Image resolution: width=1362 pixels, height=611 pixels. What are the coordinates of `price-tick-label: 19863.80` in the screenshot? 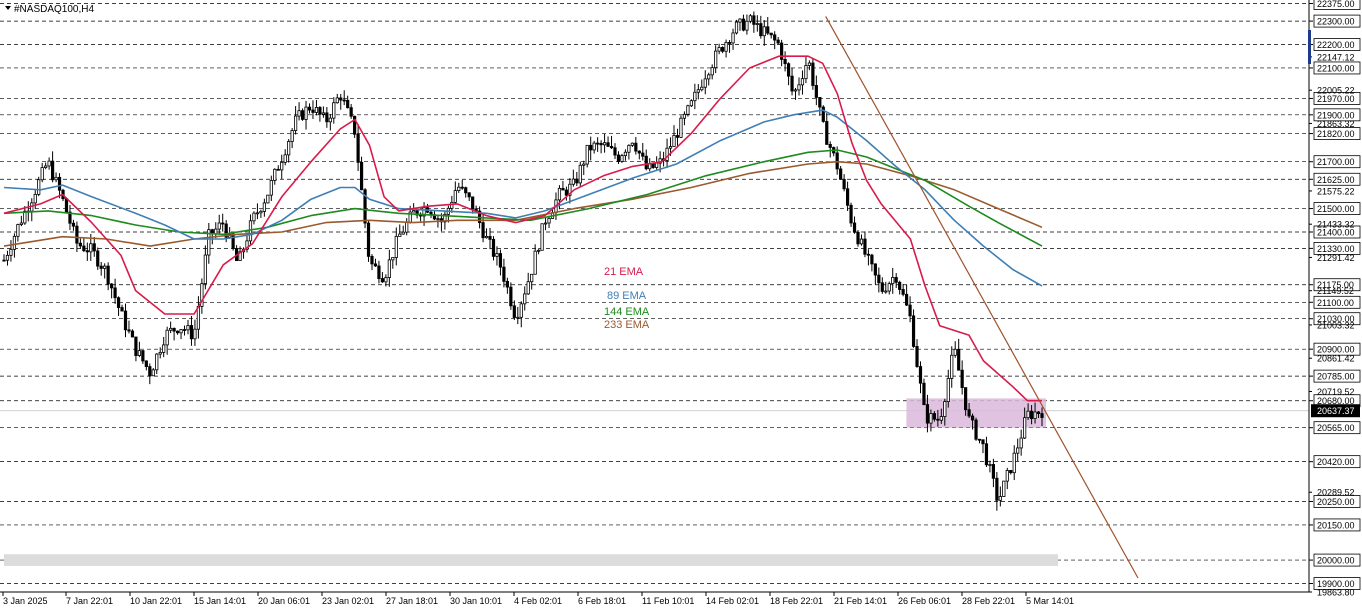 It's located at (1336, 593).